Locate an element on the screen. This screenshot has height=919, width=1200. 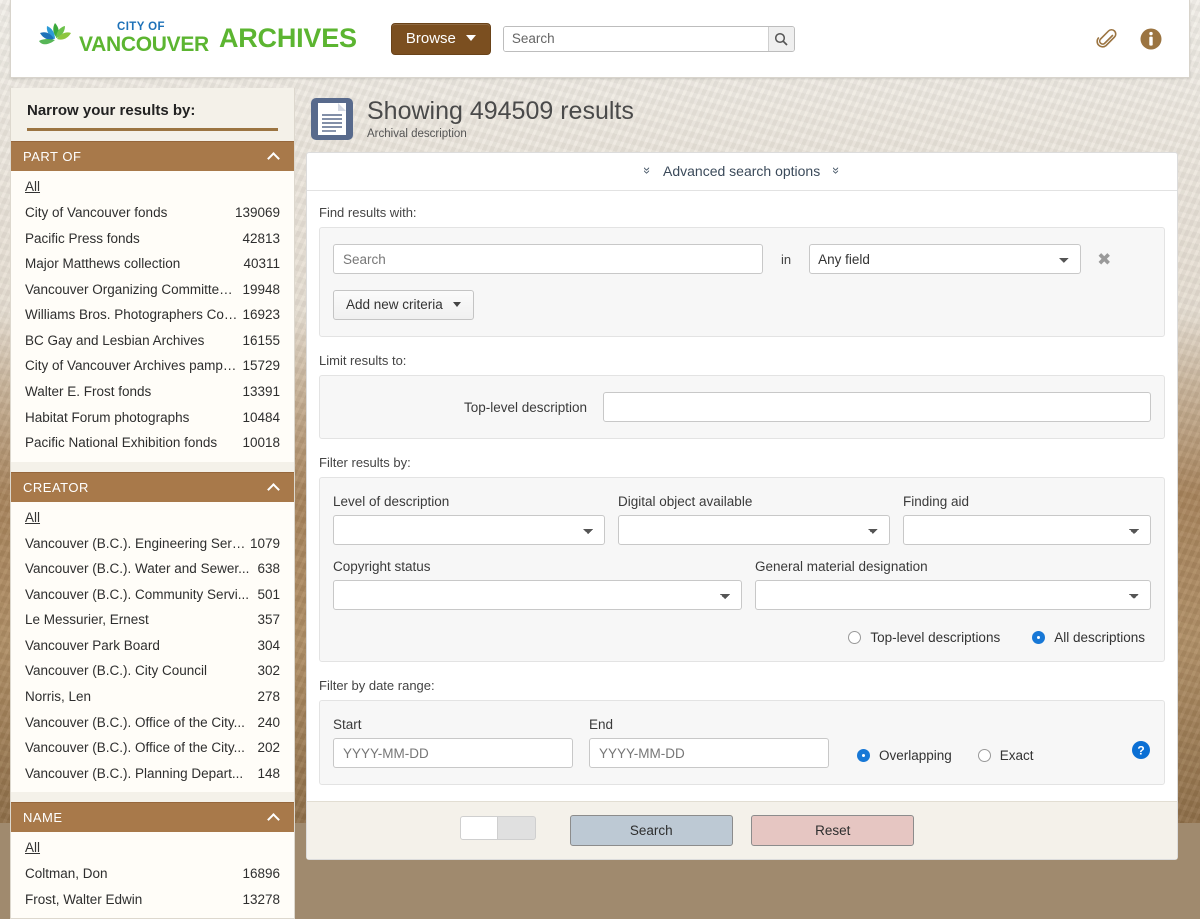
criteria-field-select: Any field is located at coordinates (945, 259).